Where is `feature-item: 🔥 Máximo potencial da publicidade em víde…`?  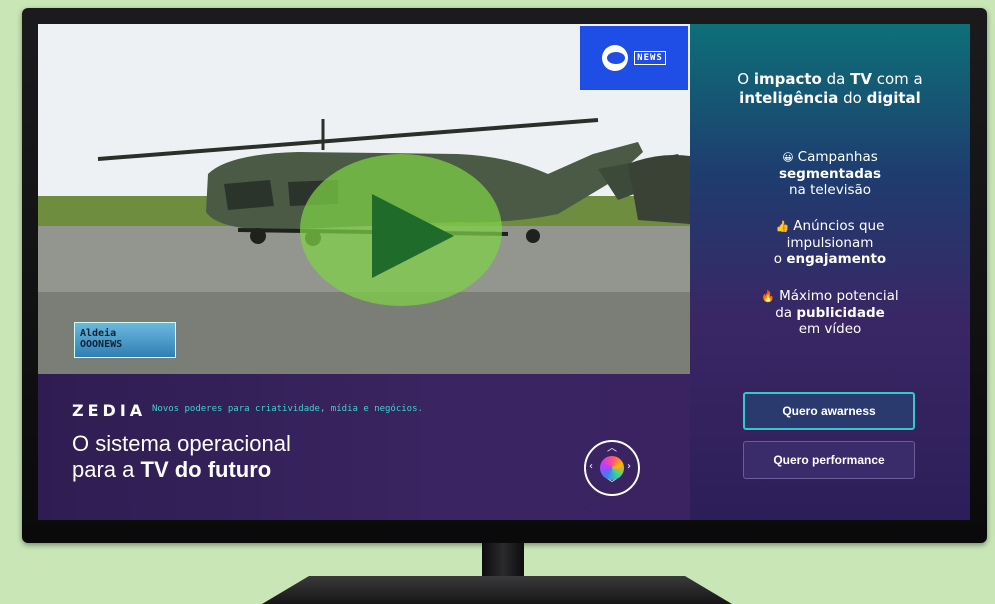
feature-item: 🔥 Máximo potencial da publicidade em víde… is located at coordinates (830, 312).